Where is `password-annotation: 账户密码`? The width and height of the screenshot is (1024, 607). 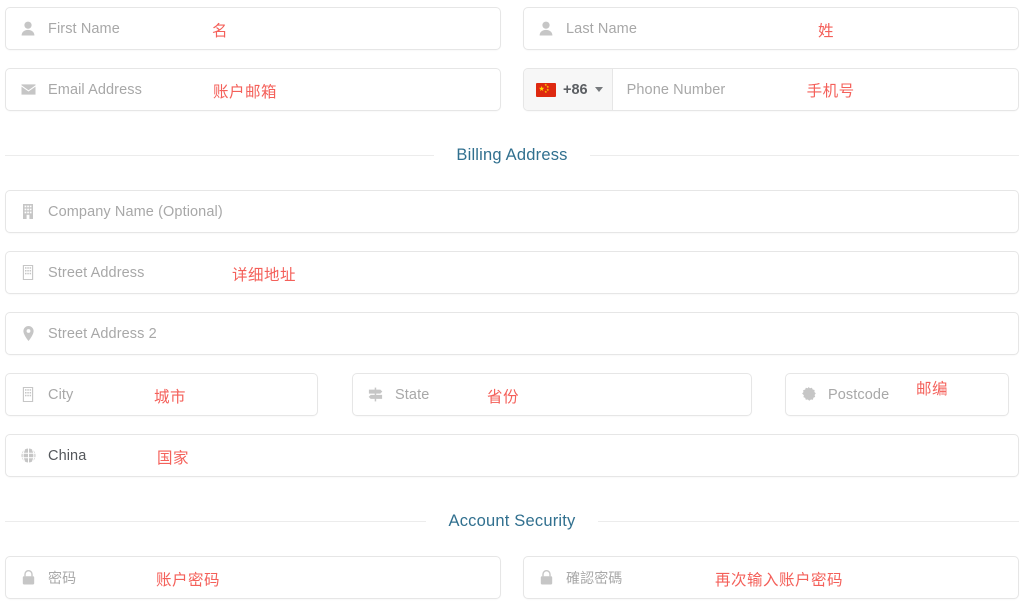 password-annotation: 账户密码 is located at coordinates (188, 580).